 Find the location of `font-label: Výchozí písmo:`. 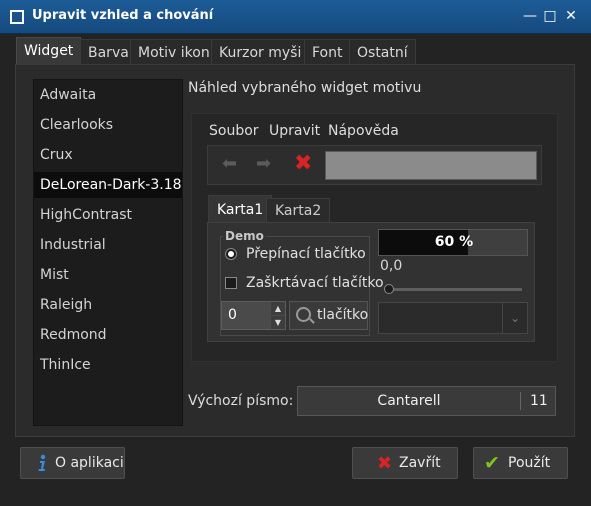

font-label: Výchozí písmo: is located at coordinates (241, 401).